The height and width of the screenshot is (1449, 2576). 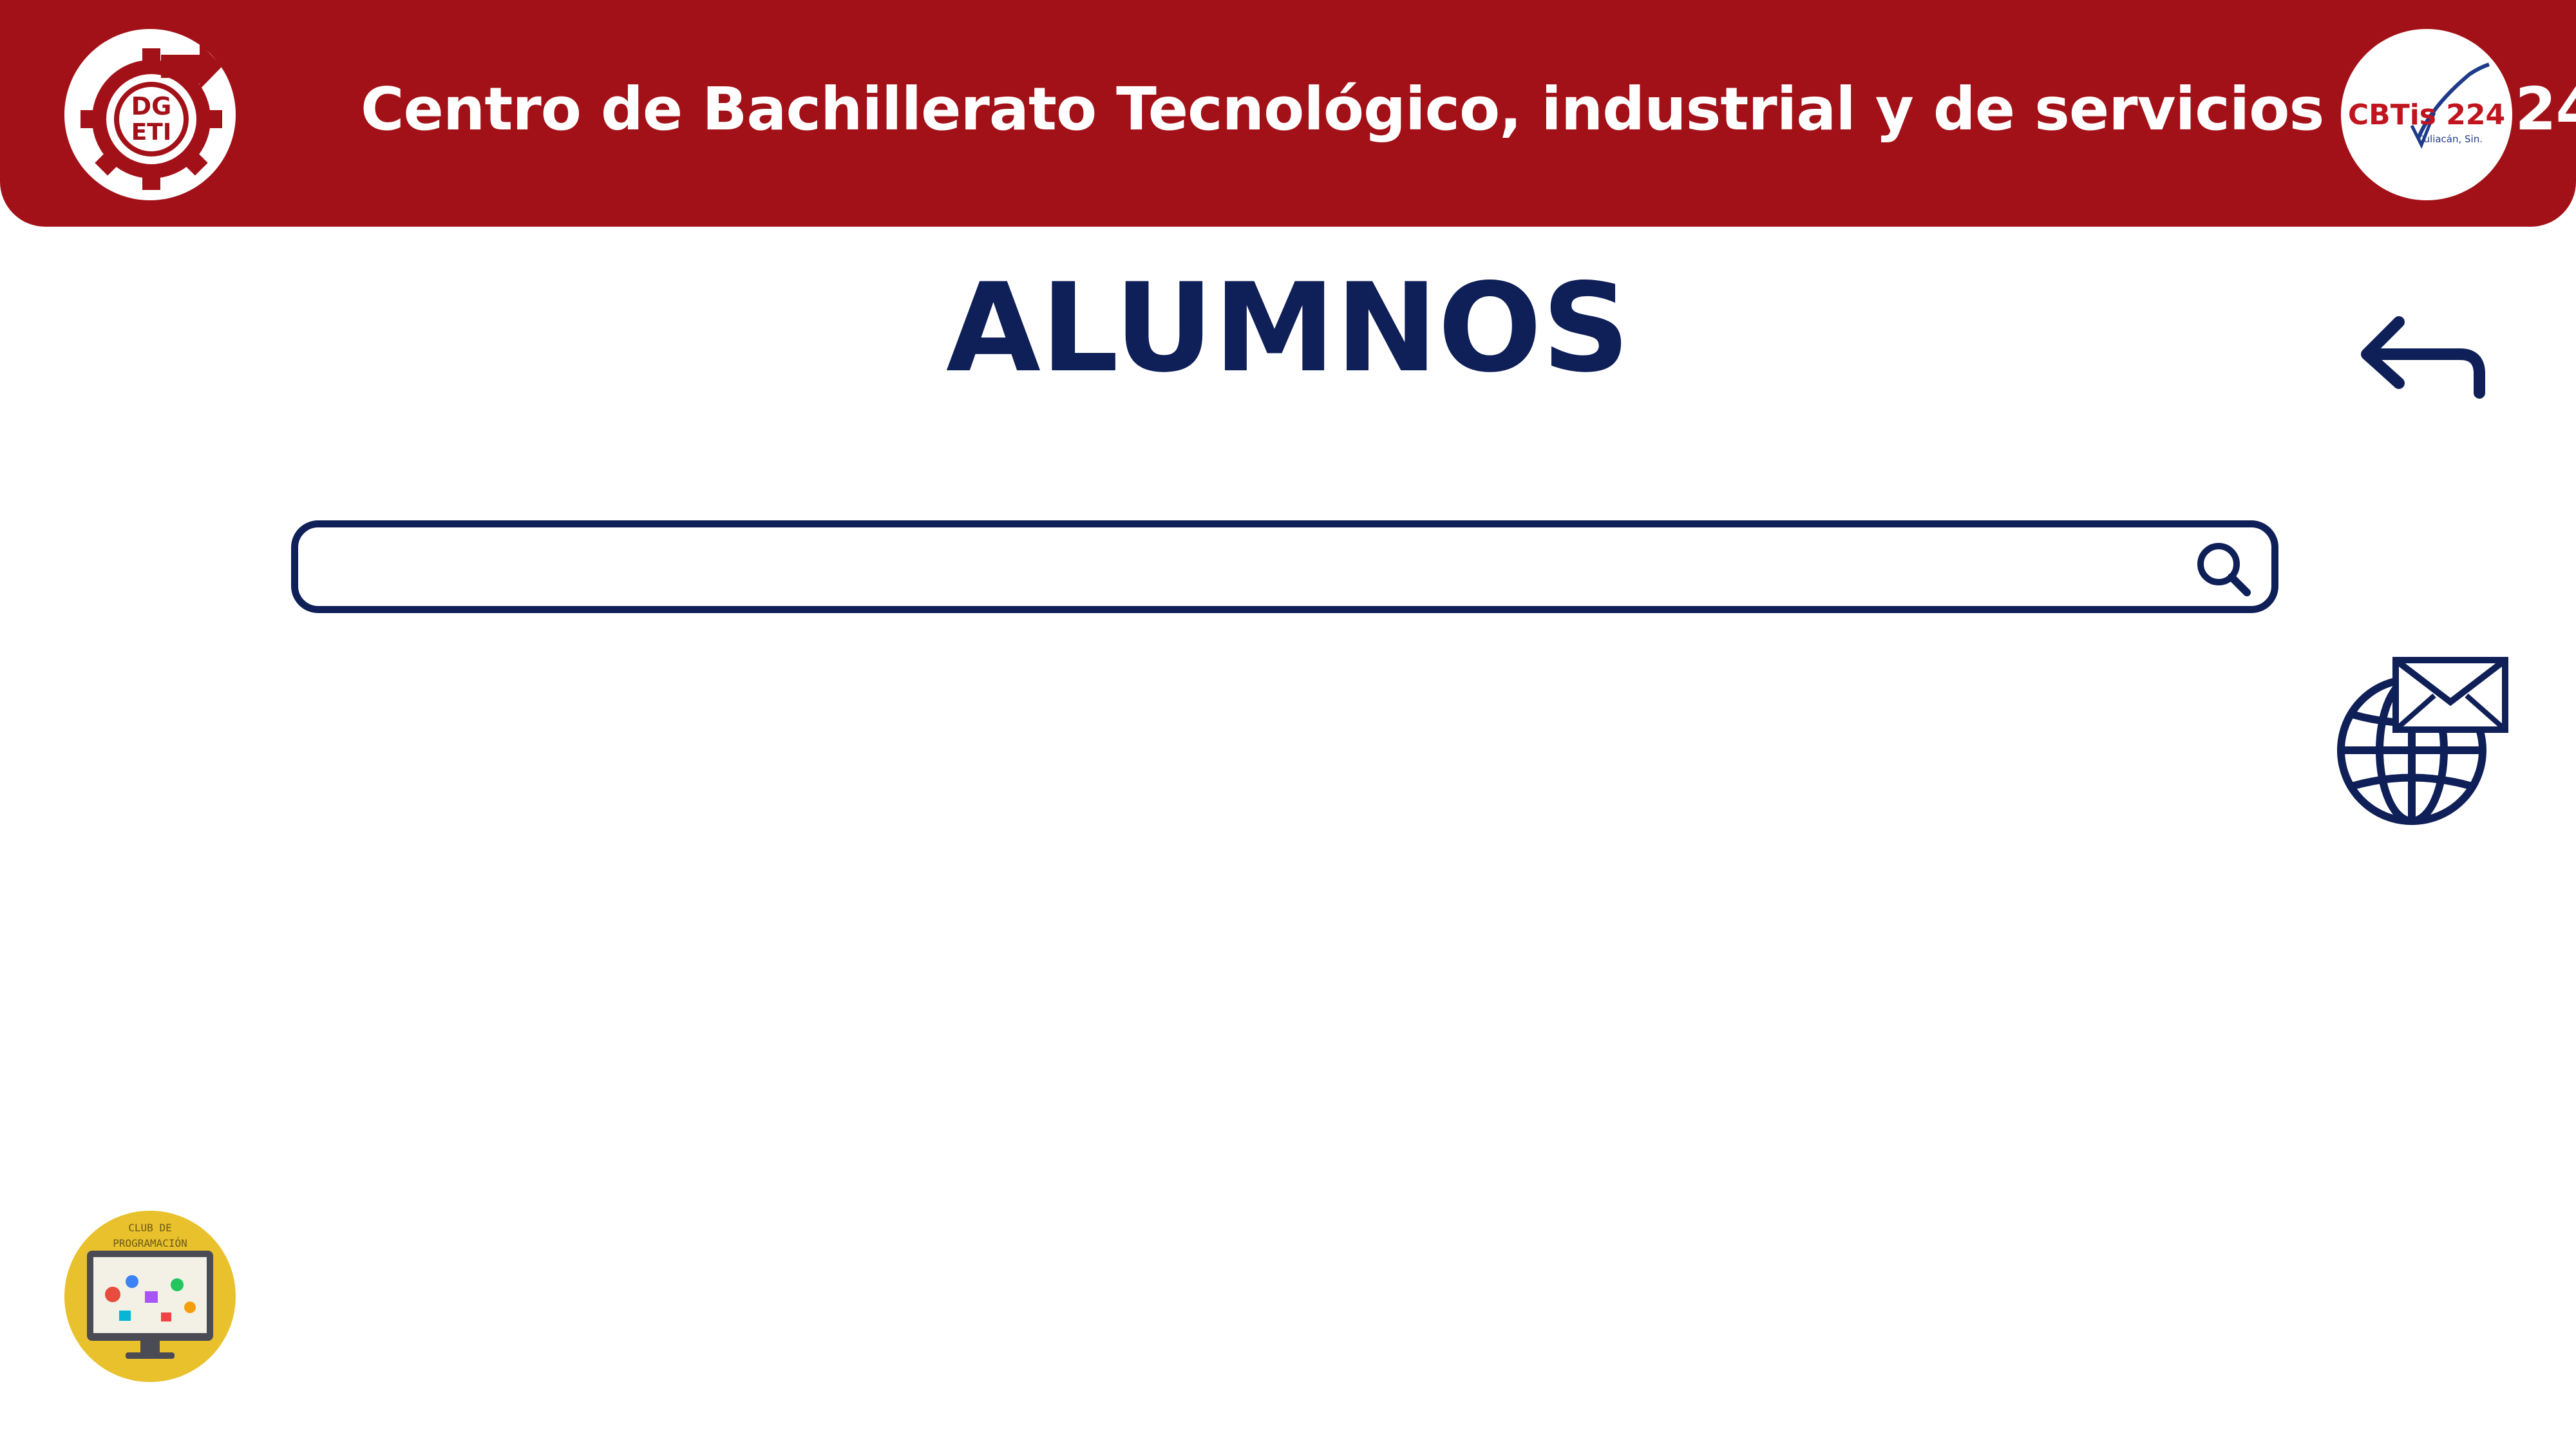 What do you see at coordinates (150, 1296) in the screenshot?
I see `programming-club-logo: CLUB DE PROGRAMACIÓN` at bounding box center [150, 1296].